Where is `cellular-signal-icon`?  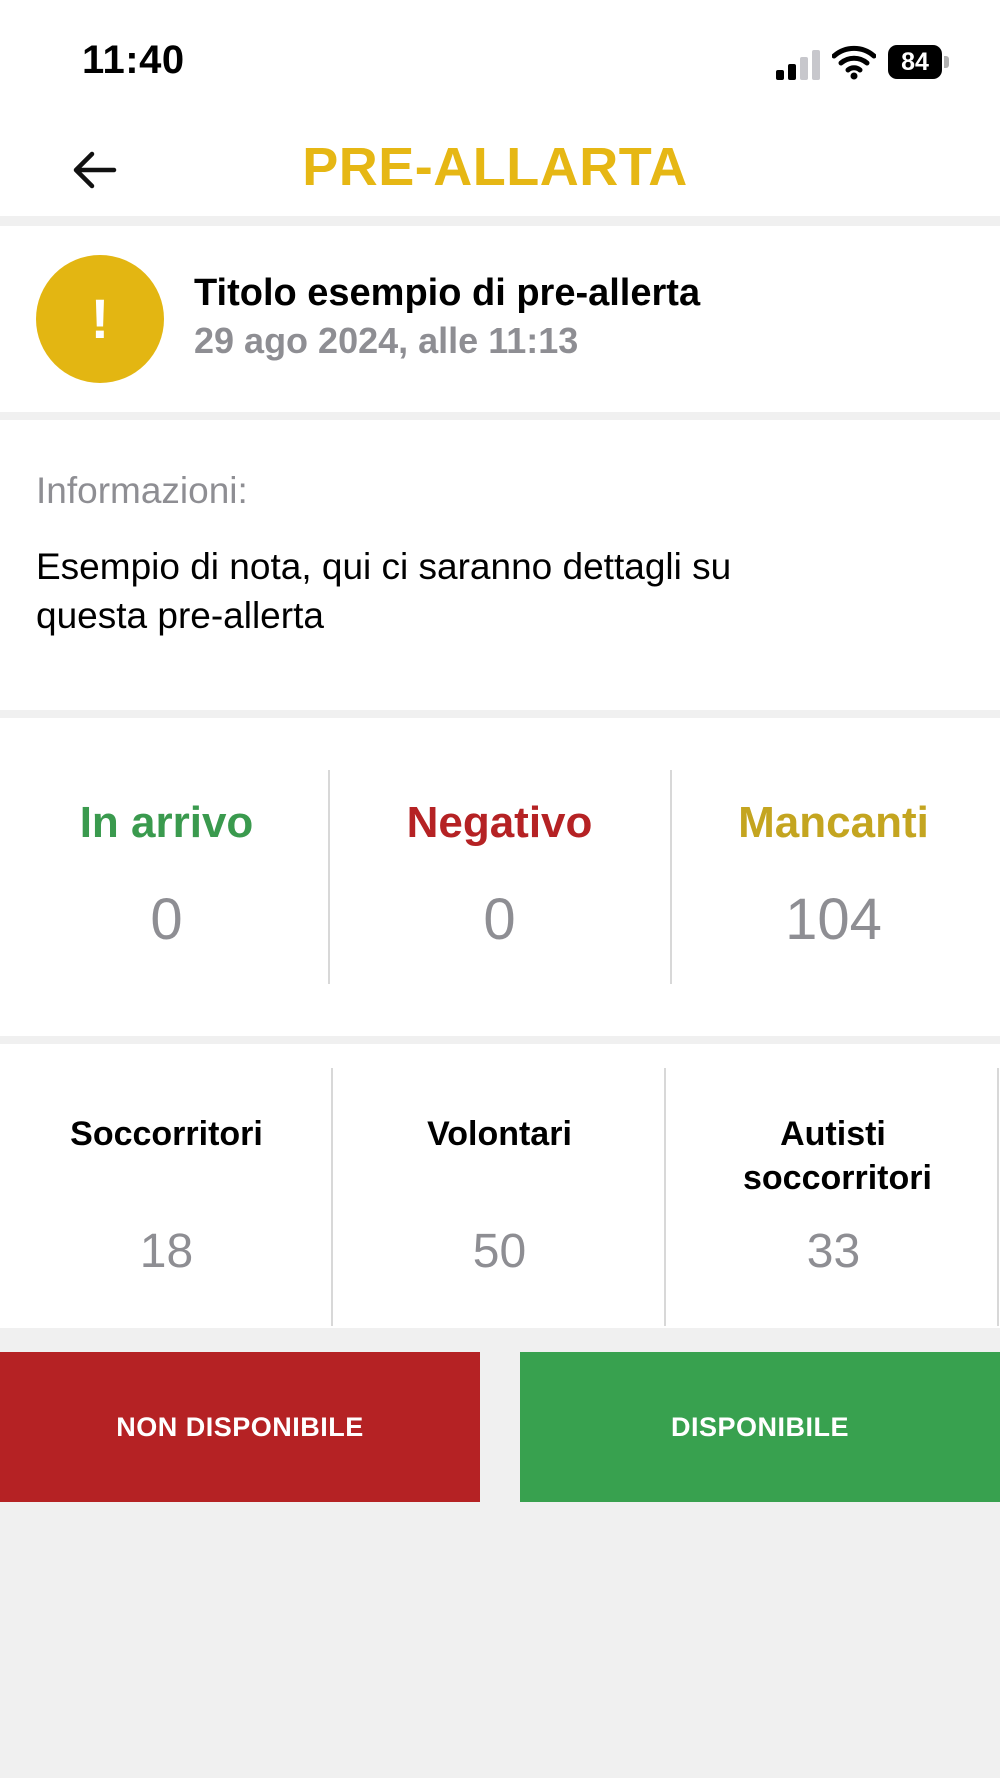 cellular-signal-icon is located at coordinates (798, 65).